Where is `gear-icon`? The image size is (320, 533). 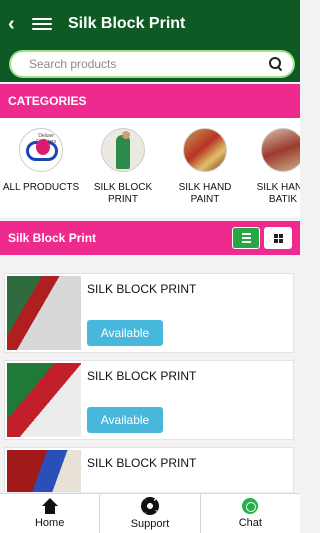
gear-icon is located at coordinates (149, 506).